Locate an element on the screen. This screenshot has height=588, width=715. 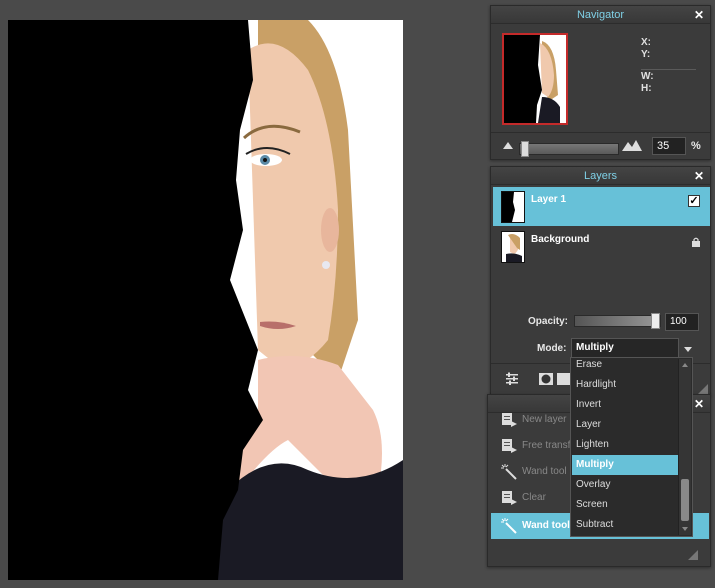
opacity-label: Opacity: is located at coordinates (548, 321).